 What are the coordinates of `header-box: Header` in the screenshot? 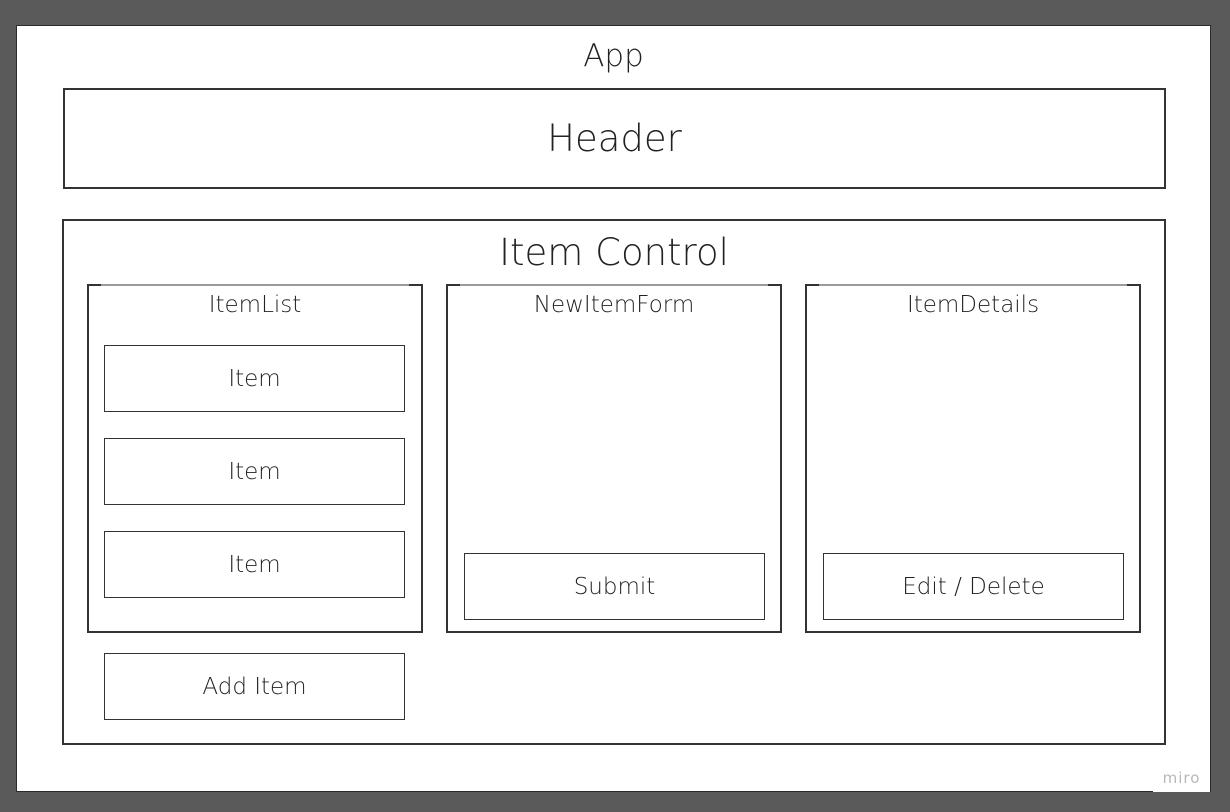 It's located at (614, 138).